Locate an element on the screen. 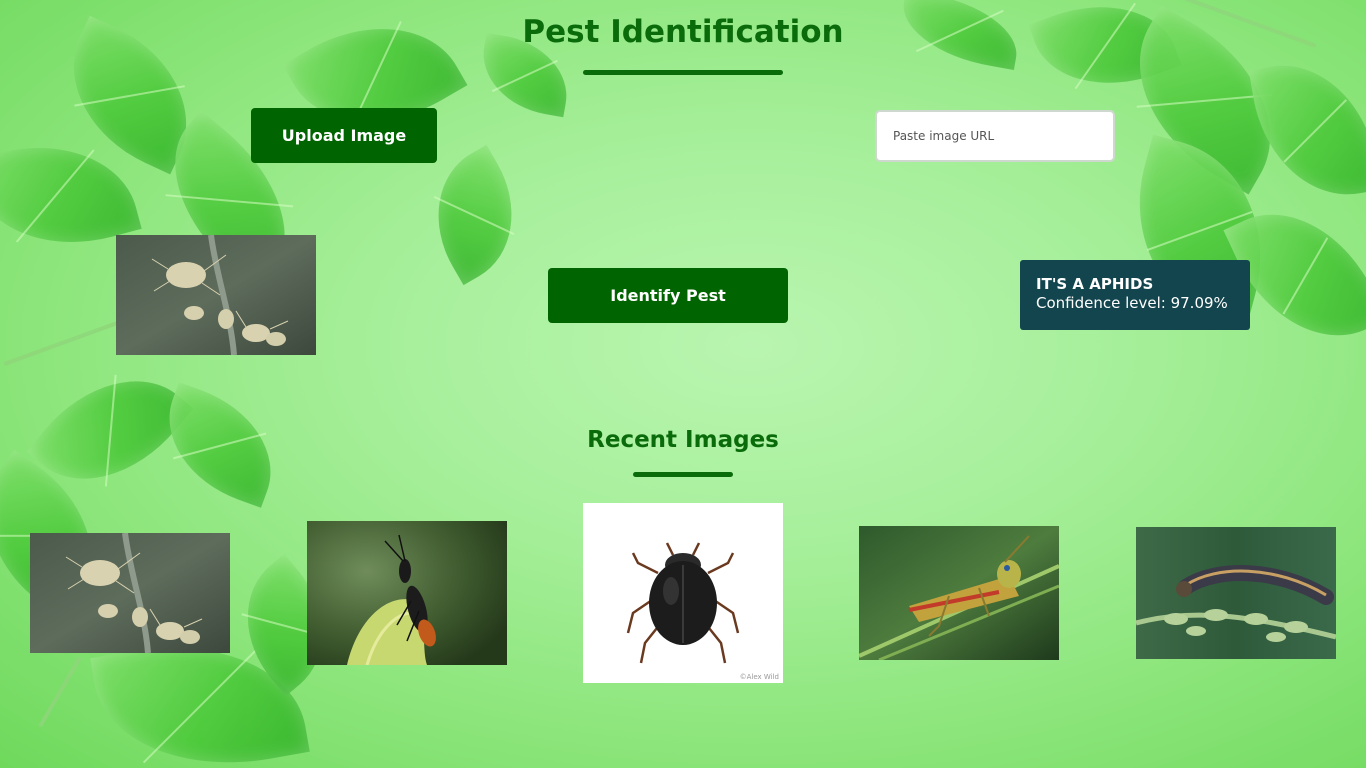 The image size is (1366, 768). recent-image-grasshopper is located at coordinates (959, 593).